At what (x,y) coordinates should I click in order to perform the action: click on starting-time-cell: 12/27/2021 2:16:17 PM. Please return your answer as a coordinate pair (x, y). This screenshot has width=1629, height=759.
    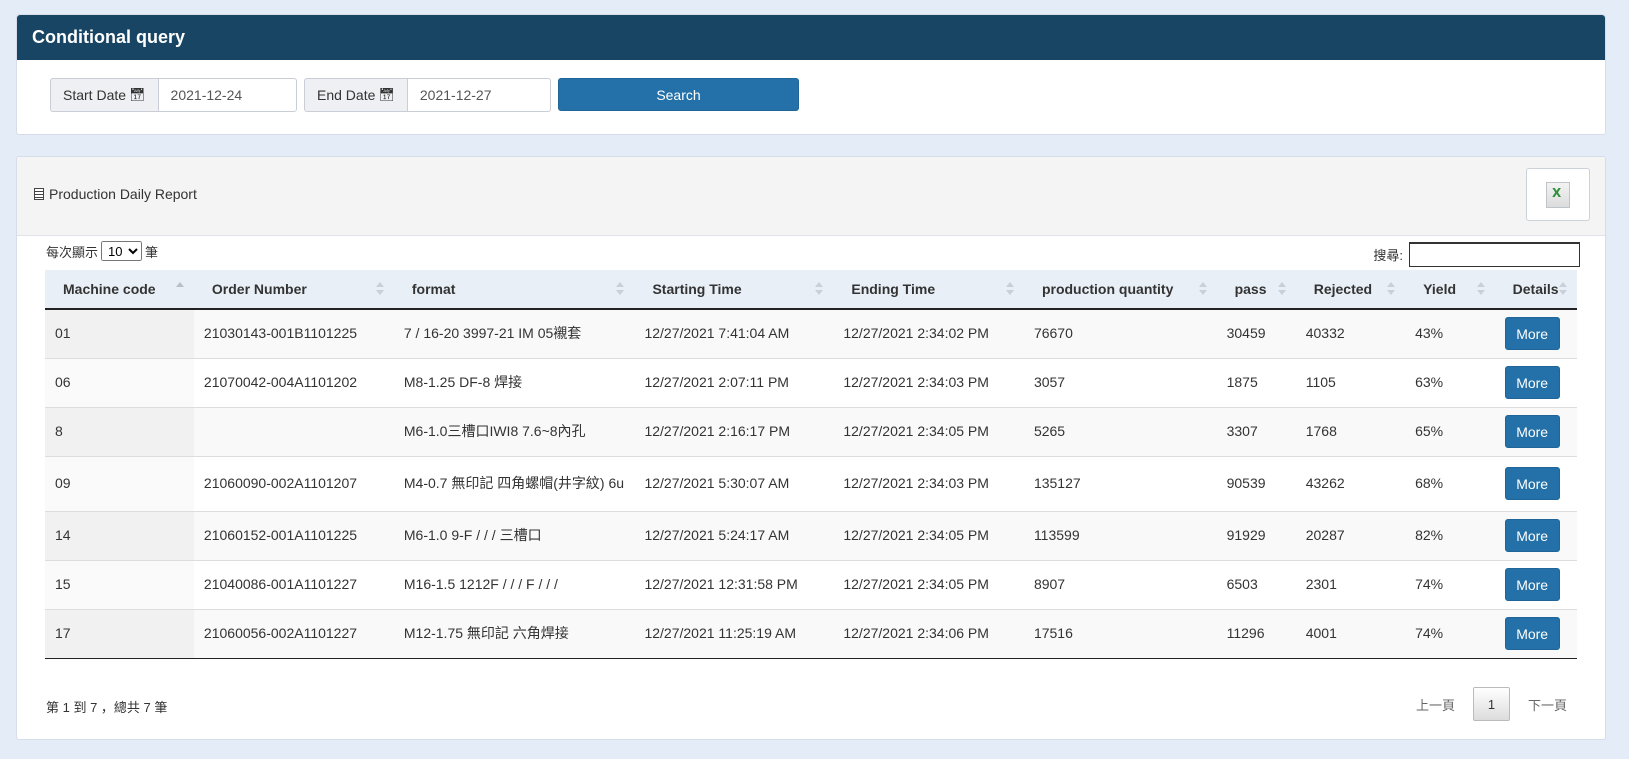
    Looking at the image, I should click on (734, 431).